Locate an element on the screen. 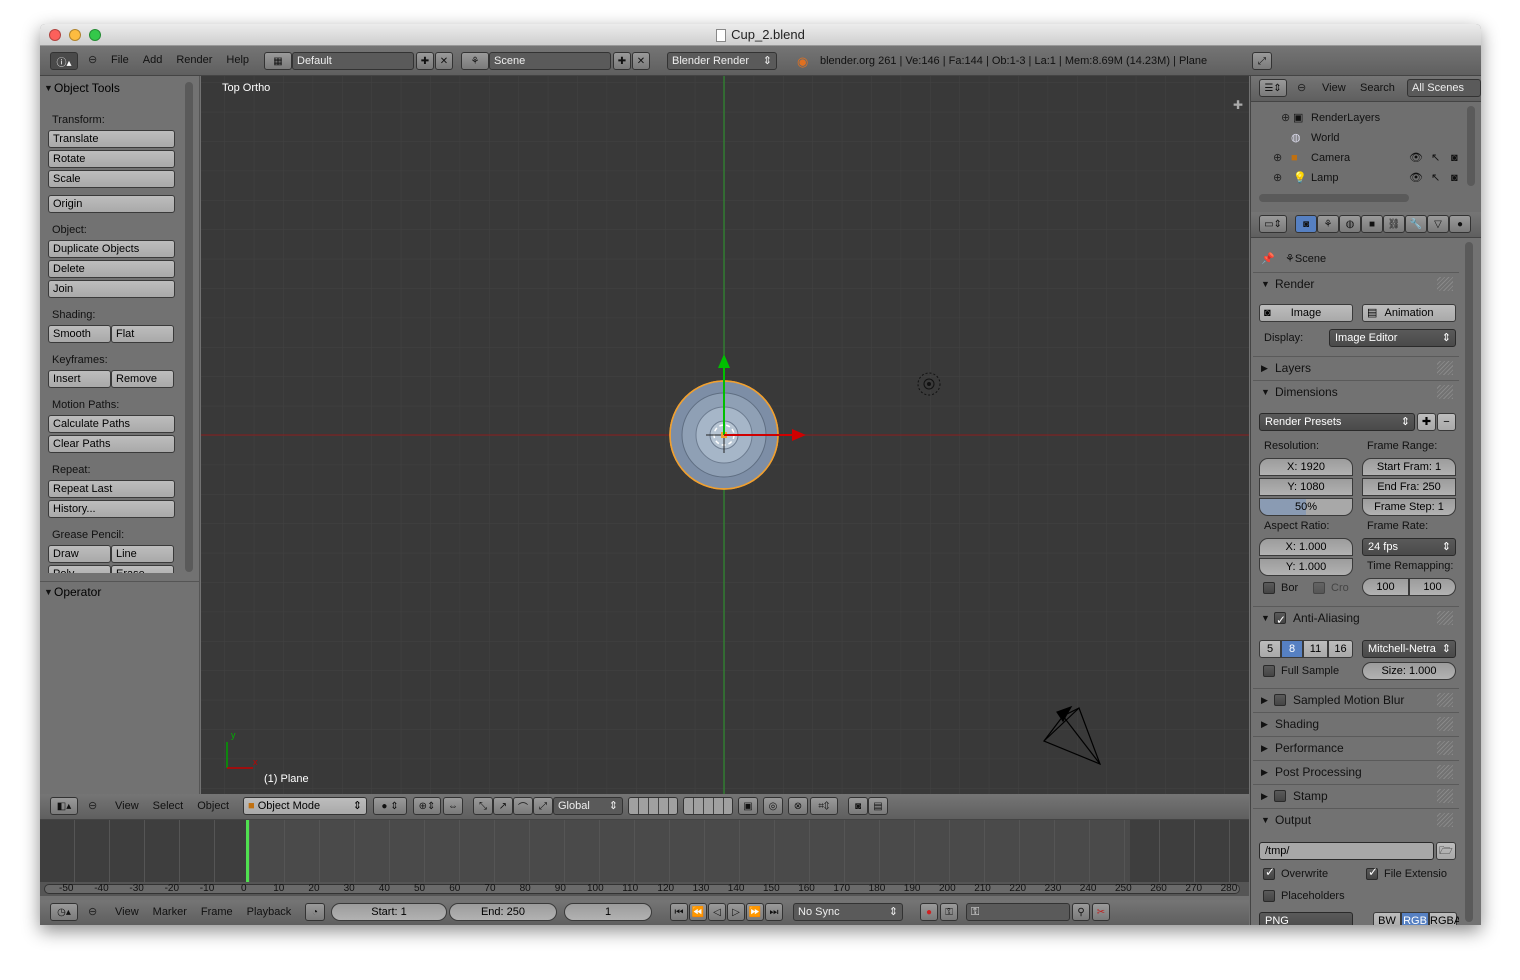 This screenshot has height=980, width=1520. play-icon: ▷ is located at coordinates (736, 912).